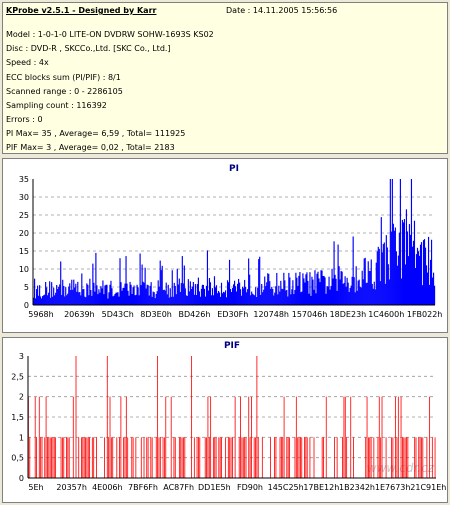  Describe the element at coordinates (26, 287) in the screenshot. I see `y-tick-label: 5` at that location.